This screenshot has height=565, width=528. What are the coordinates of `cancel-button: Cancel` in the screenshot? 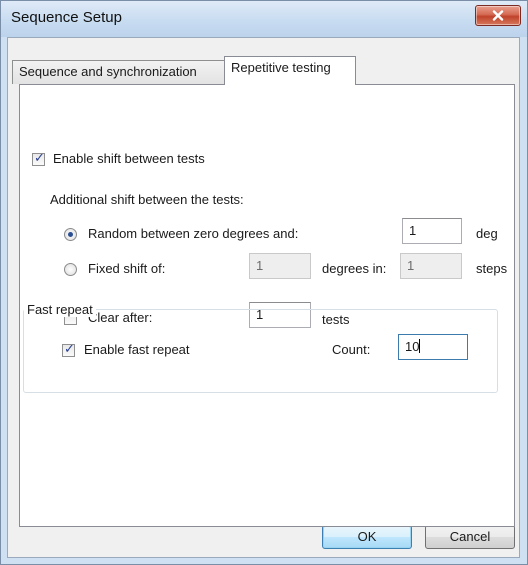 It's located at (470, 537).